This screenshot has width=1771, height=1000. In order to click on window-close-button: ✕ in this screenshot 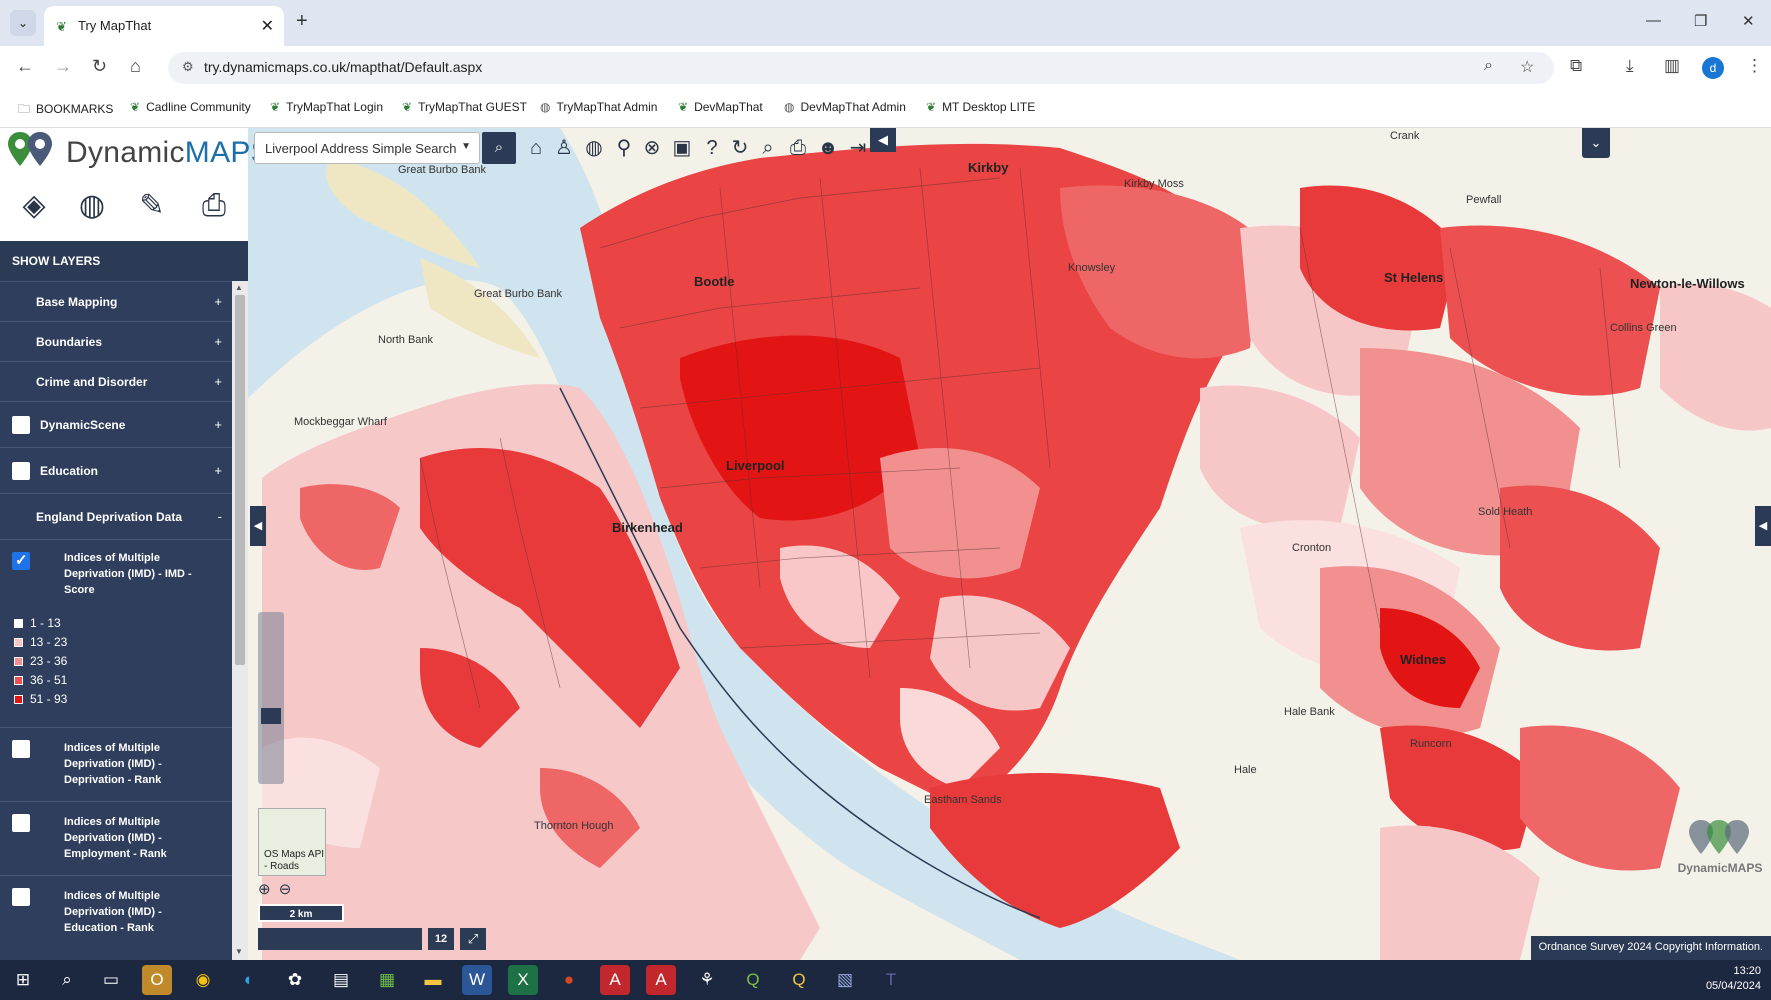, I will do `click(1748, 21)`.